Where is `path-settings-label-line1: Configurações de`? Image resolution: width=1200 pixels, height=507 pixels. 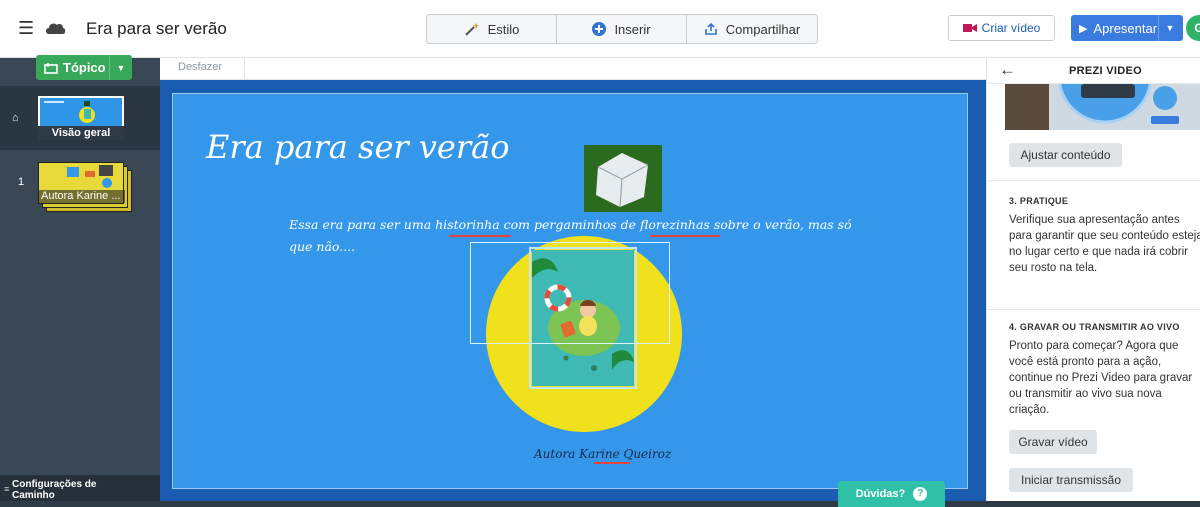 path-settings-label-line1: Configurações de is located at coordinates (54, 484).